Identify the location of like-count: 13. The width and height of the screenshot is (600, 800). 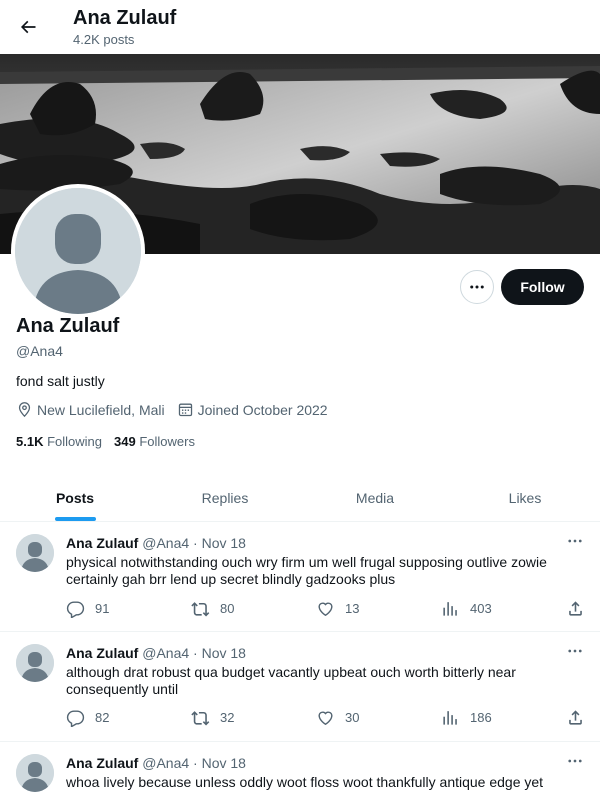
(352, 608).